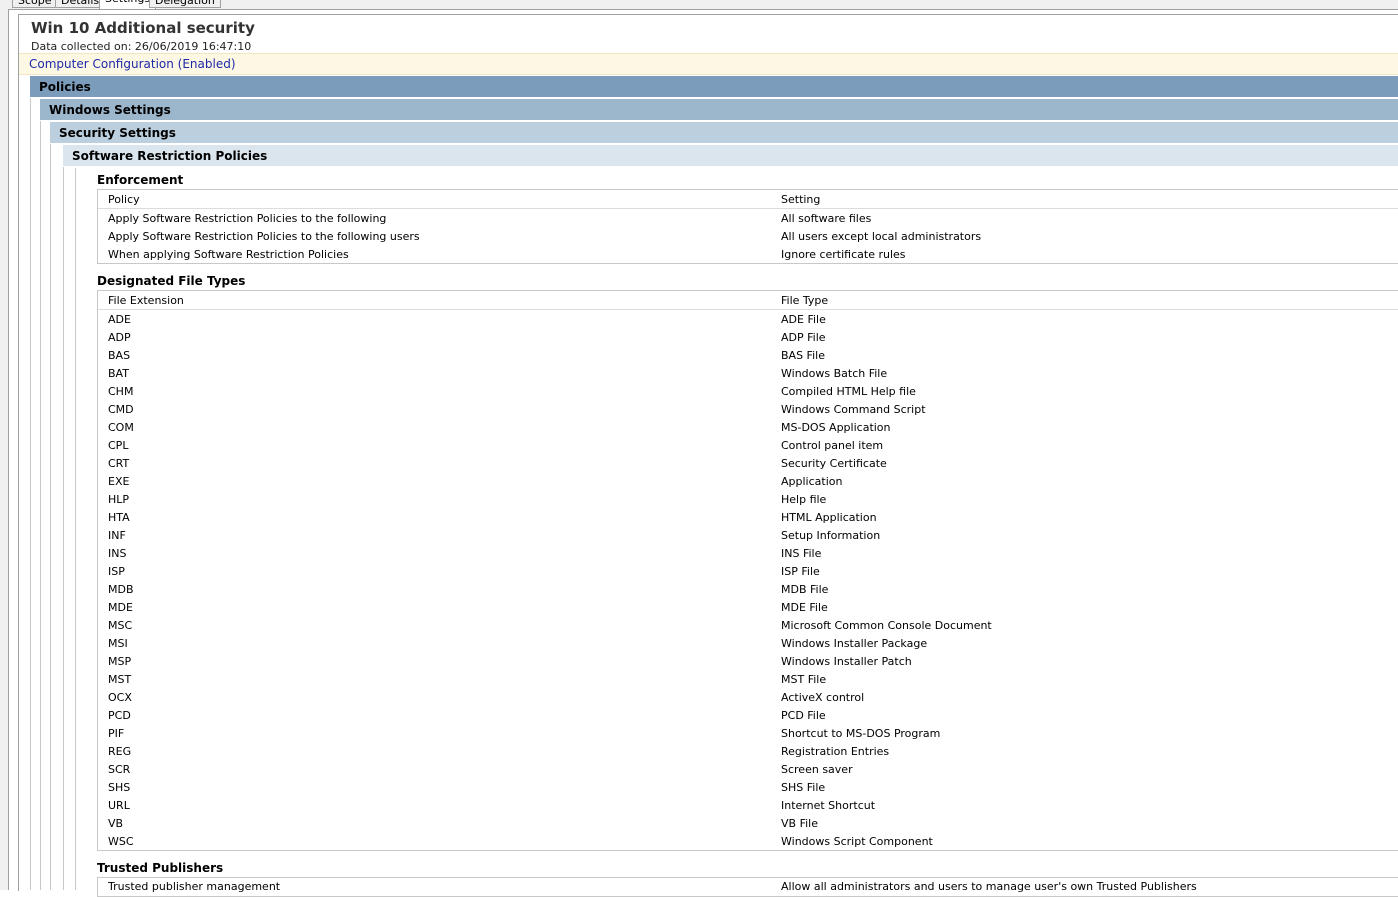 The height and width of the screenshot is (897, 1398). I want to click on file-type: ActiveX control, so click(823, 697).